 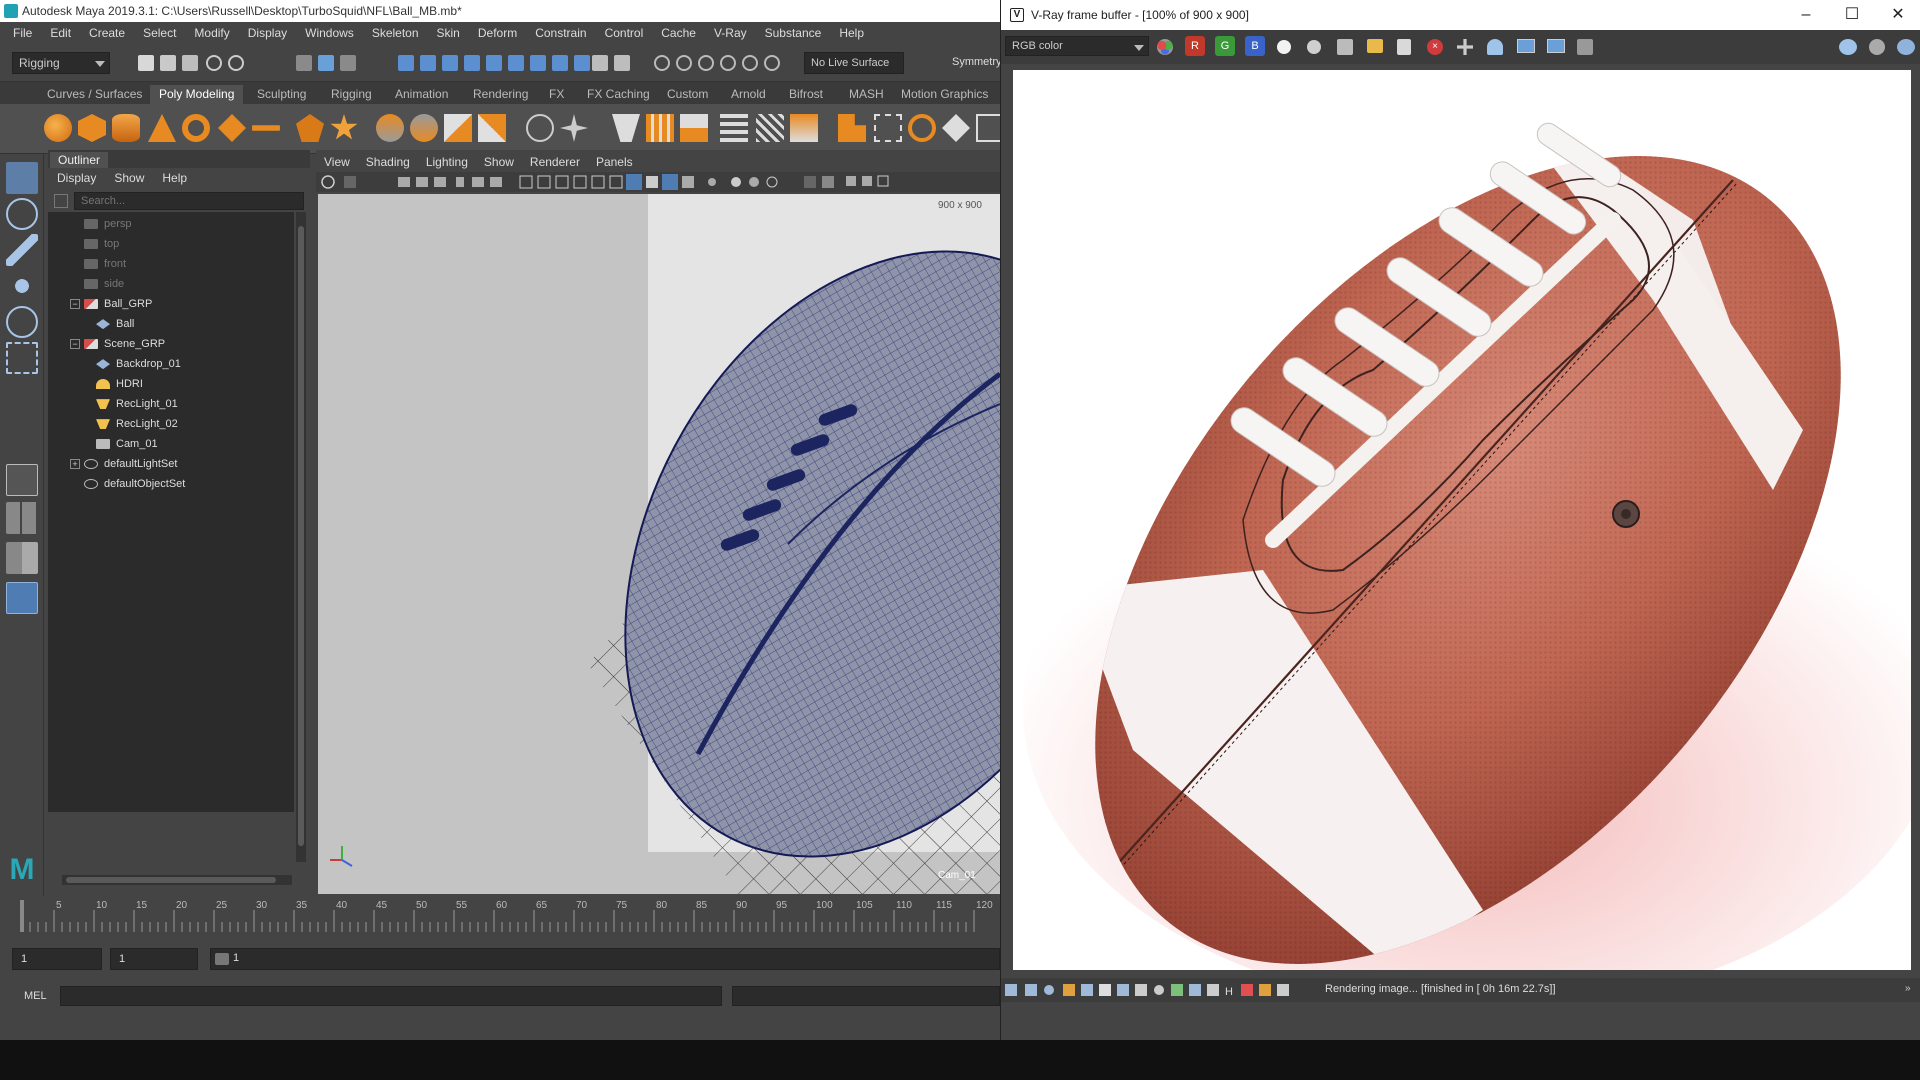 What do you see at coordinates (171, 880) in the screenshot?
I see `scrollbar-thumb` at bounding box center [171, 880].